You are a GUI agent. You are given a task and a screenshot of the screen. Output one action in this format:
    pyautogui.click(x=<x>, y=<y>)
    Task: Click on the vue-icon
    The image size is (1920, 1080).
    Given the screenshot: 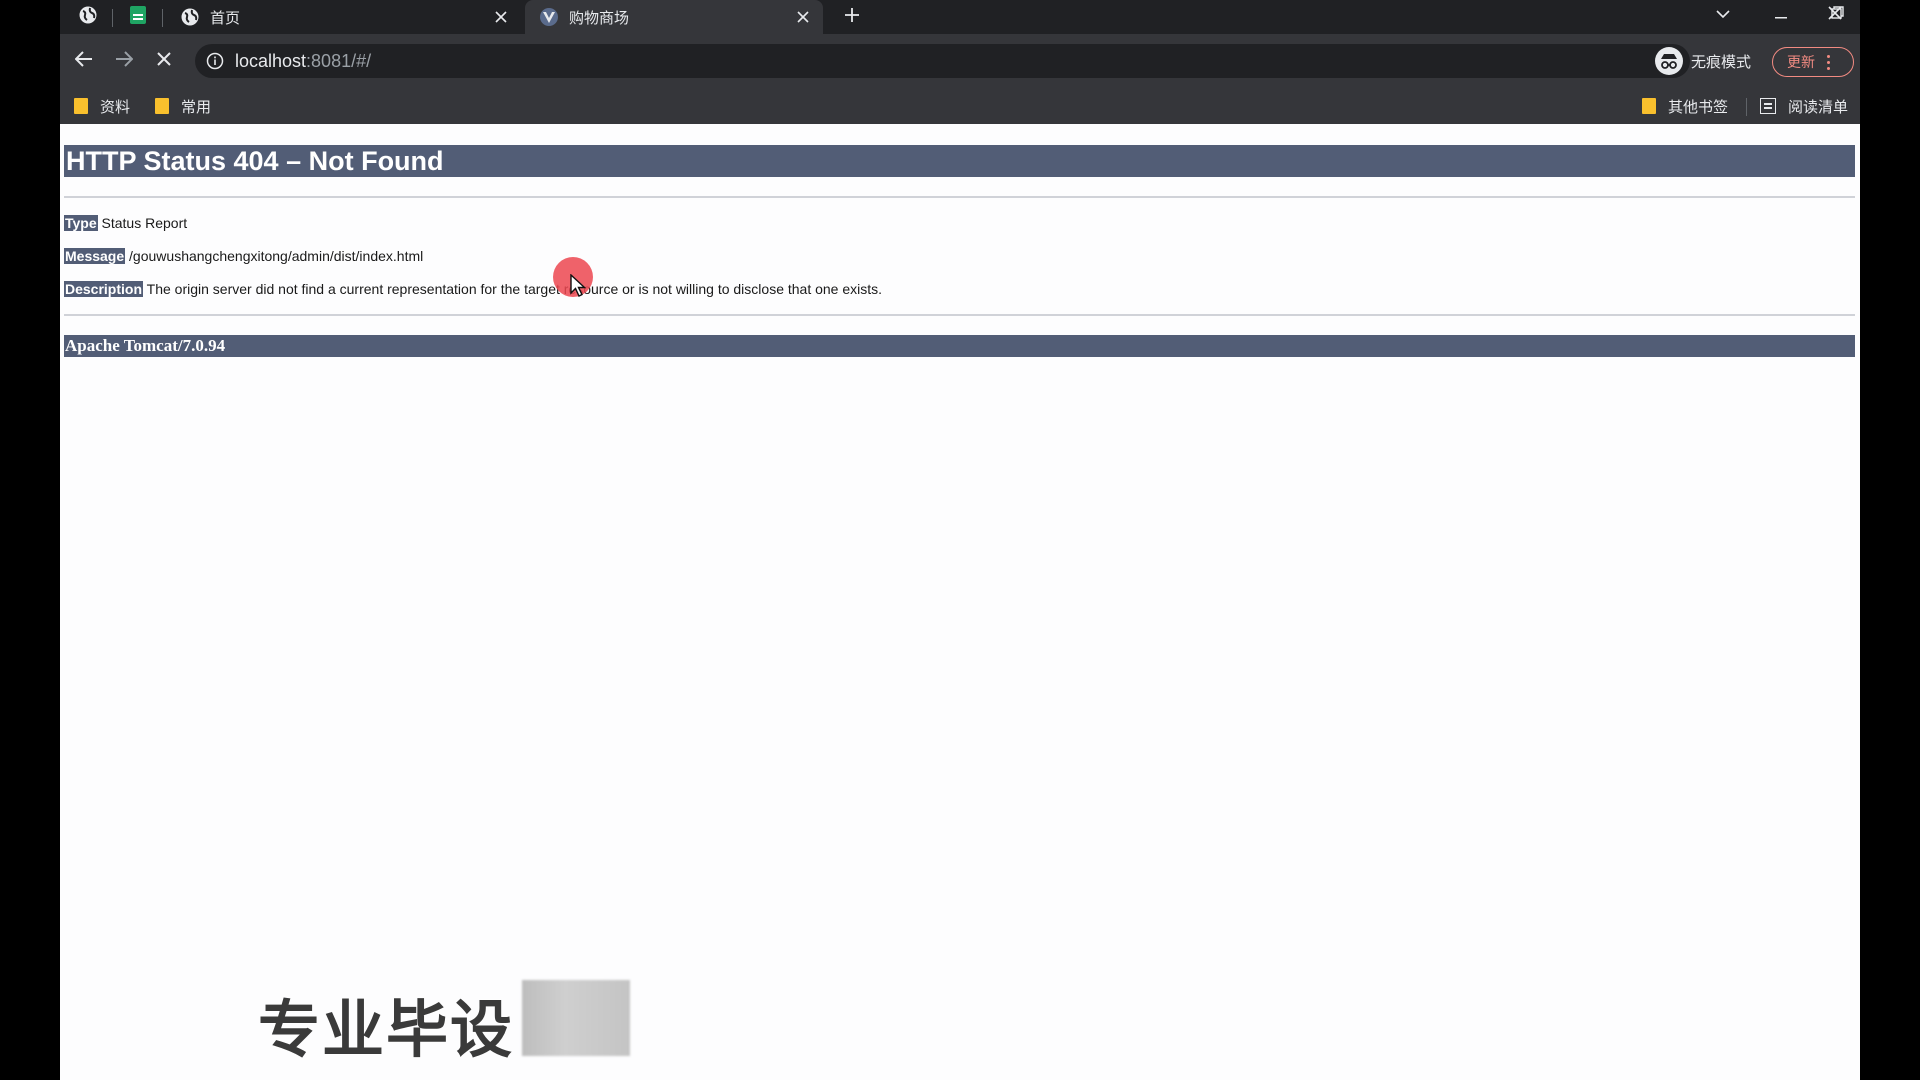 What is the action you would take?
    pyautogui.click(x=549, y=17)
    